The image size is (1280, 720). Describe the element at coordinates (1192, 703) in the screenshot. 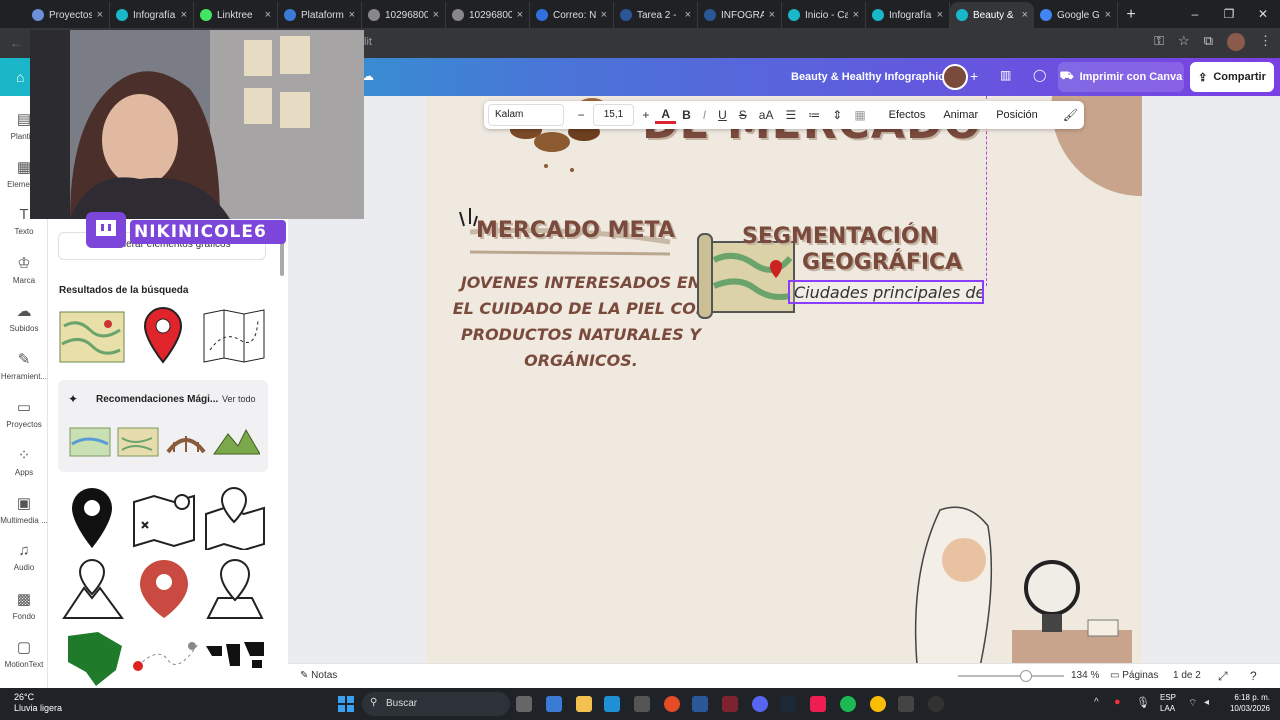

I see `network-icon: ⌔` at that location.